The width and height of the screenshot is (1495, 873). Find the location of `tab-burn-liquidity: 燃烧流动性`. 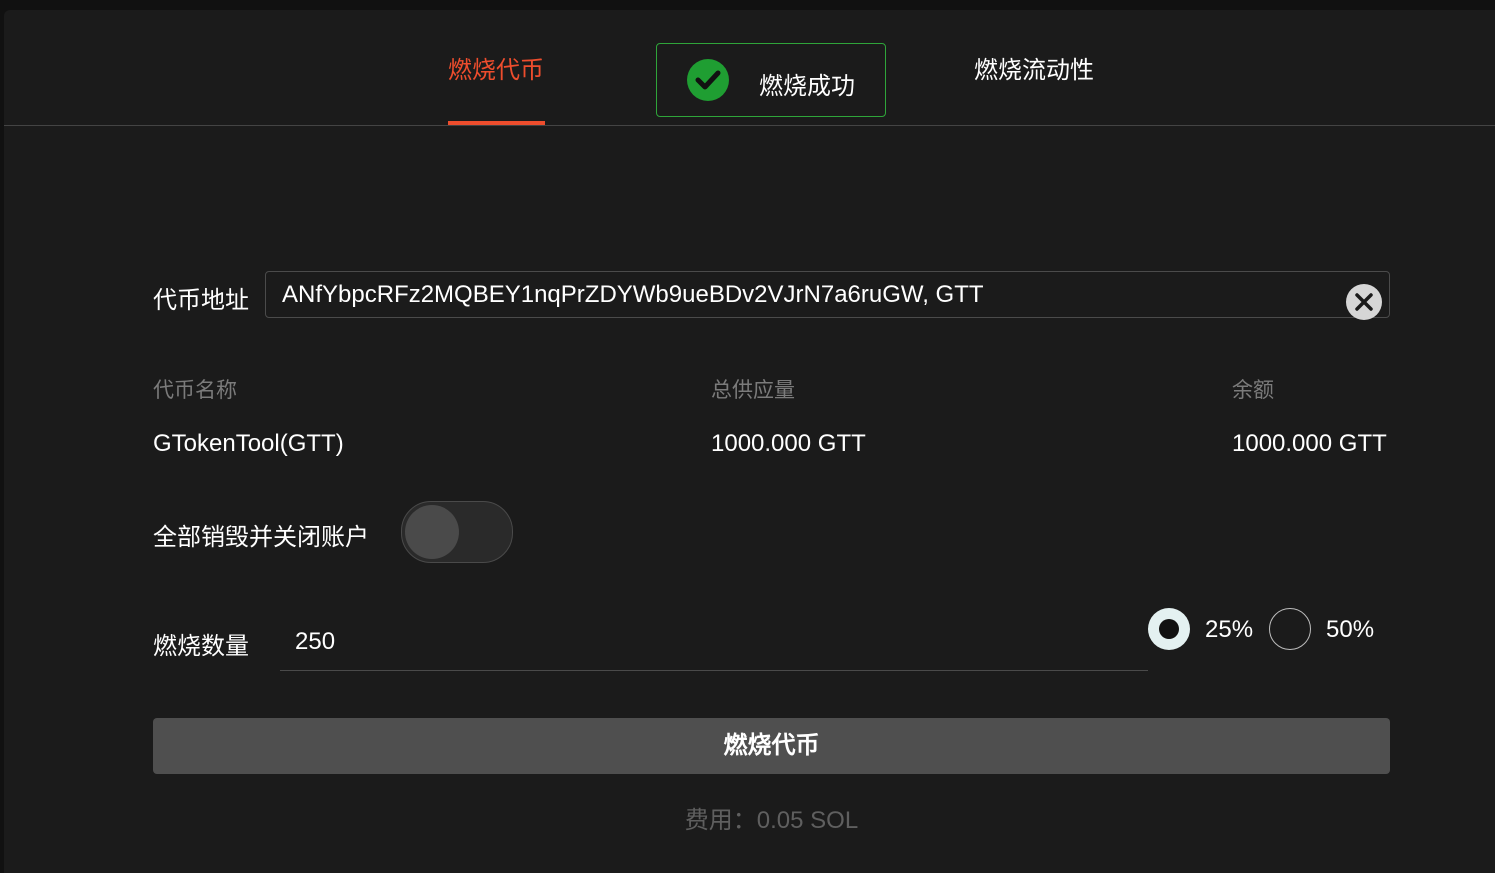

tab-burn-liquidity: 燃烧流动性 is located at coordinates (1034, 67).